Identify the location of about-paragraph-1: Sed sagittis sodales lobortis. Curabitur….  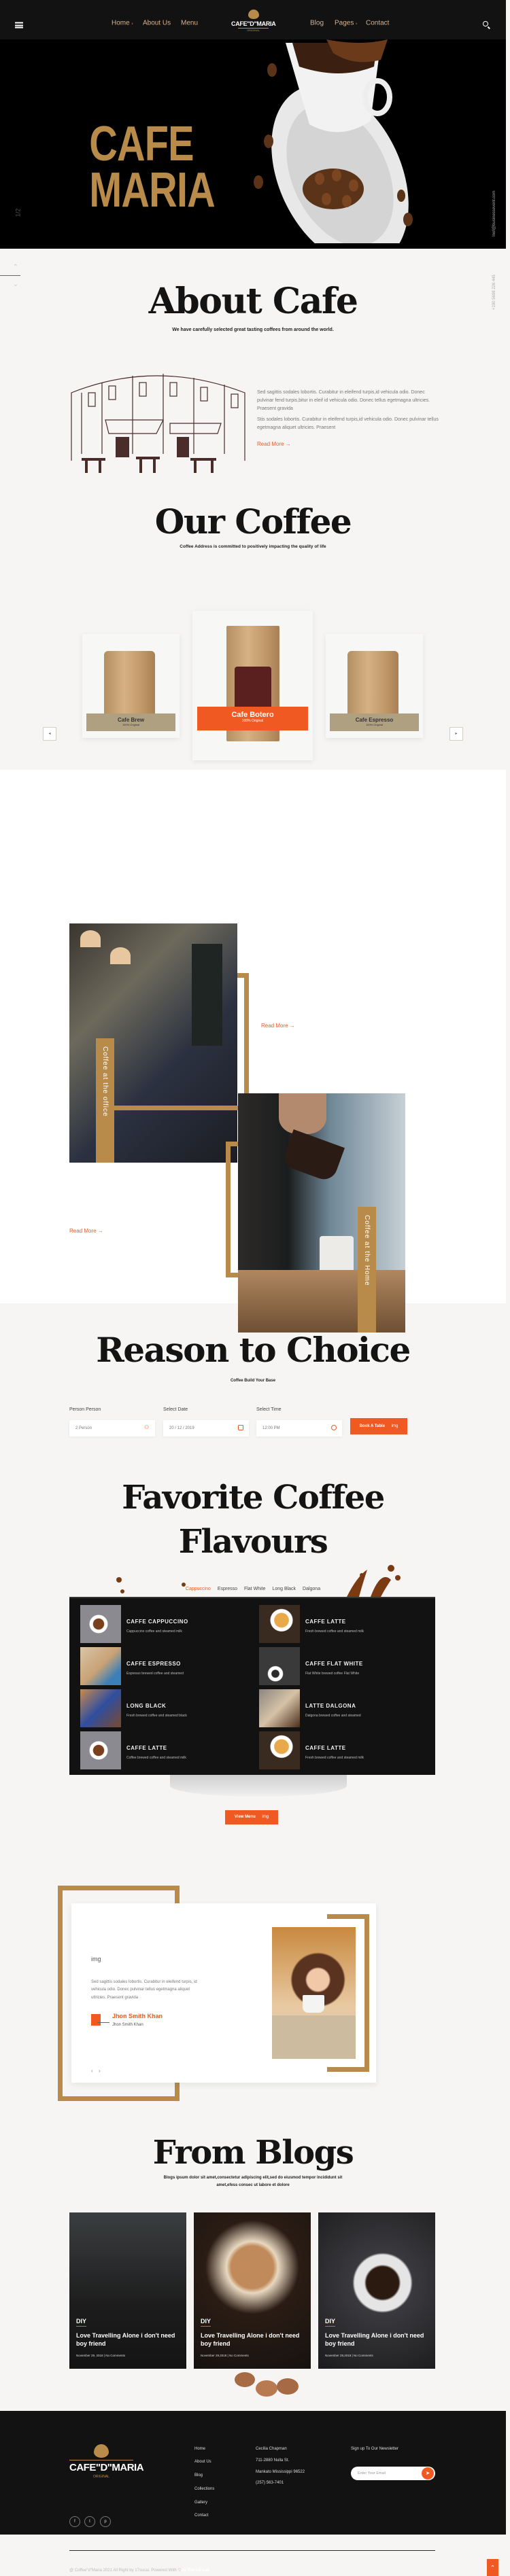
(344, 400).